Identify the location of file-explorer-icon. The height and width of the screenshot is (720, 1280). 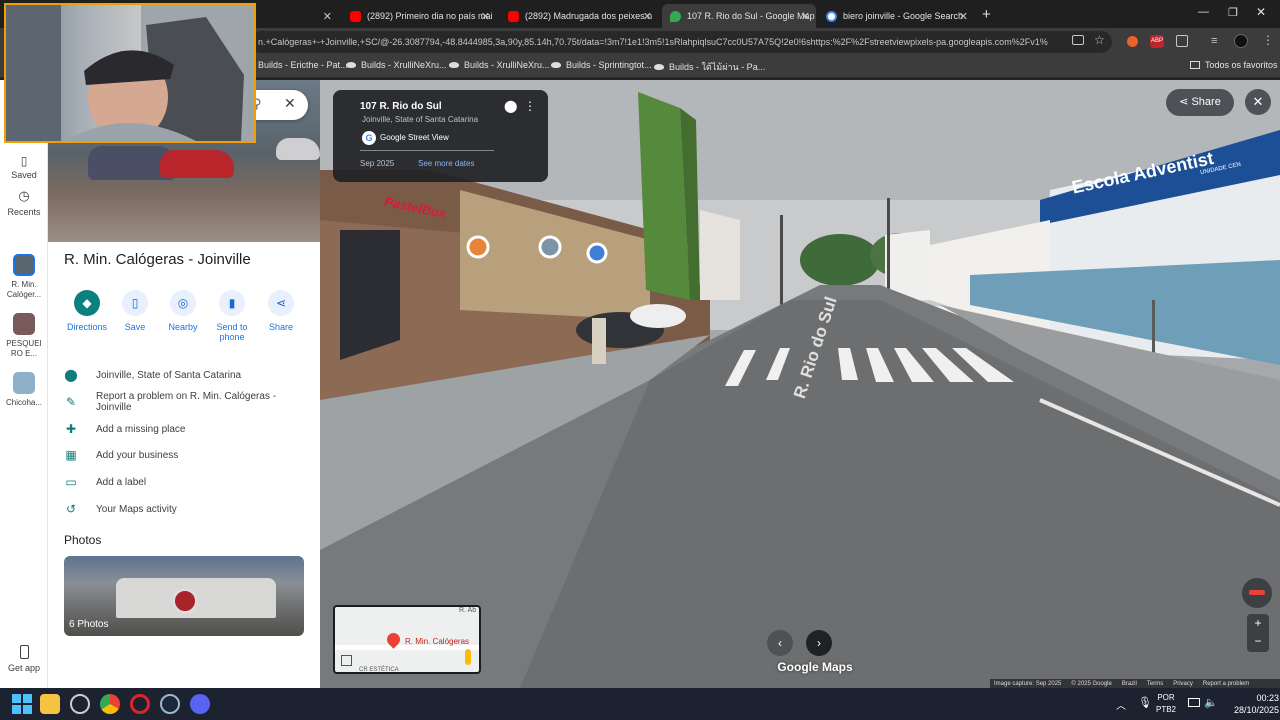
(50, 704).